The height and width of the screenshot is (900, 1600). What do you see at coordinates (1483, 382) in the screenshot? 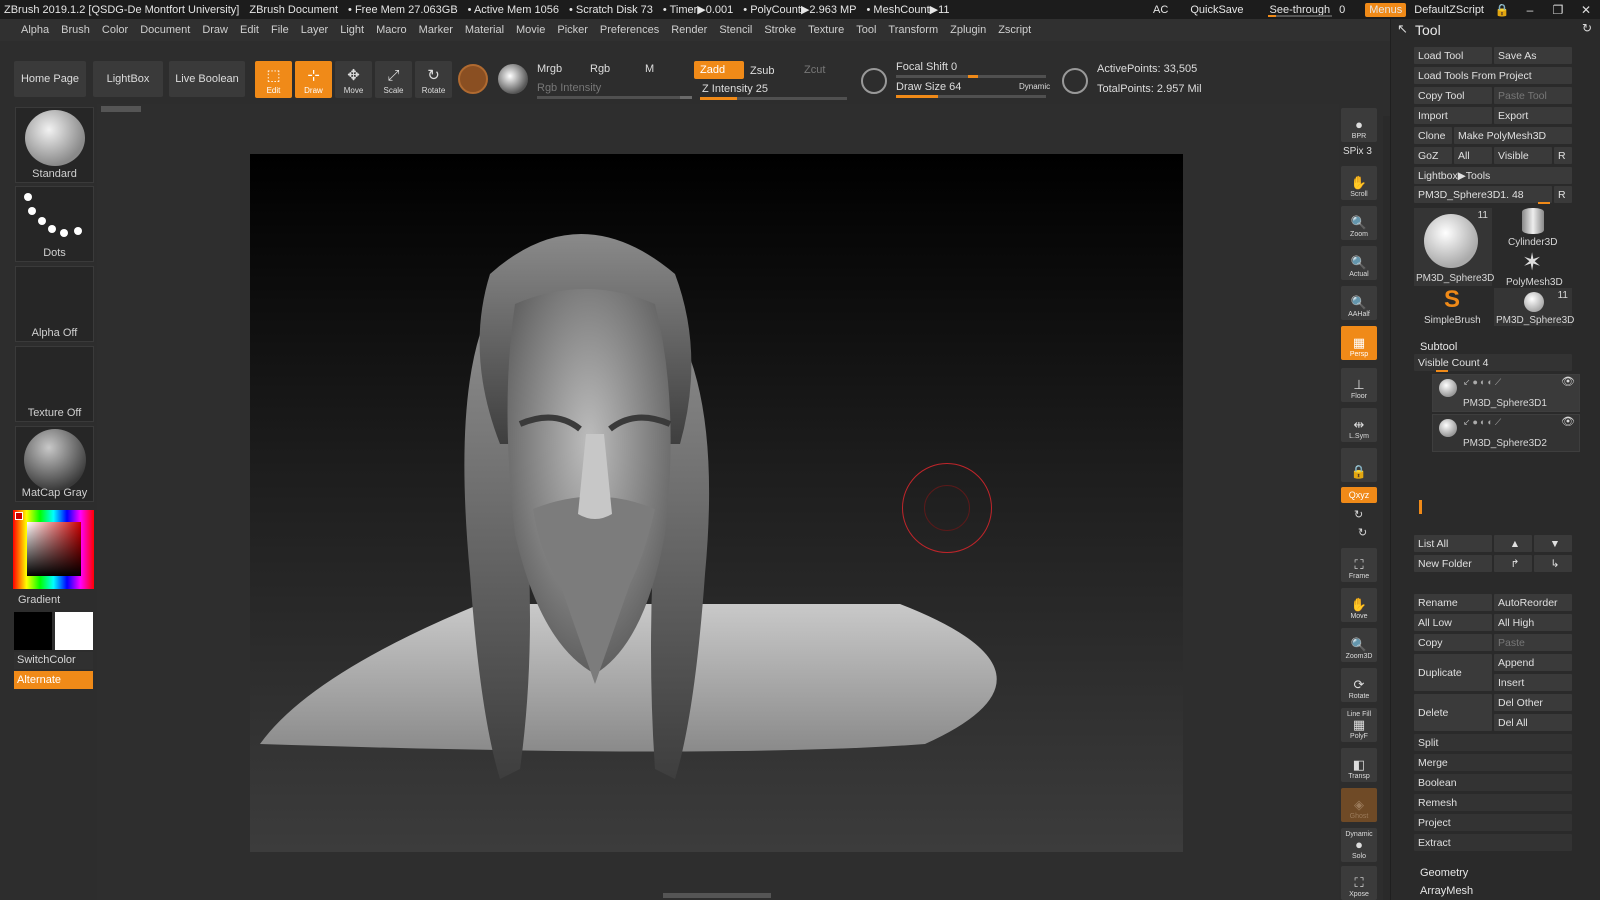
I see `subtool-toggles-1: ↙●◐◐⟋` at bounding box center [1483, 382].